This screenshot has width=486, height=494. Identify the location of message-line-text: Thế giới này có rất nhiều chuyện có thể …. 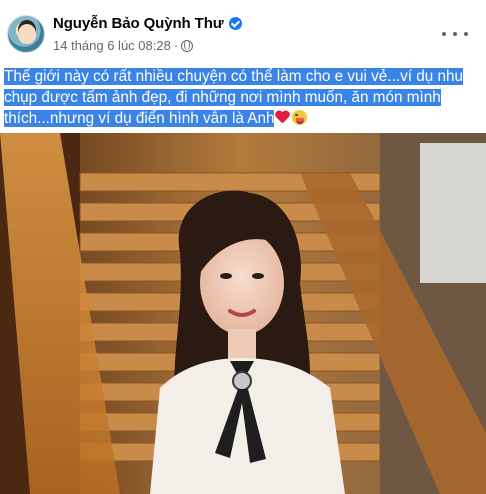
(234, 76).